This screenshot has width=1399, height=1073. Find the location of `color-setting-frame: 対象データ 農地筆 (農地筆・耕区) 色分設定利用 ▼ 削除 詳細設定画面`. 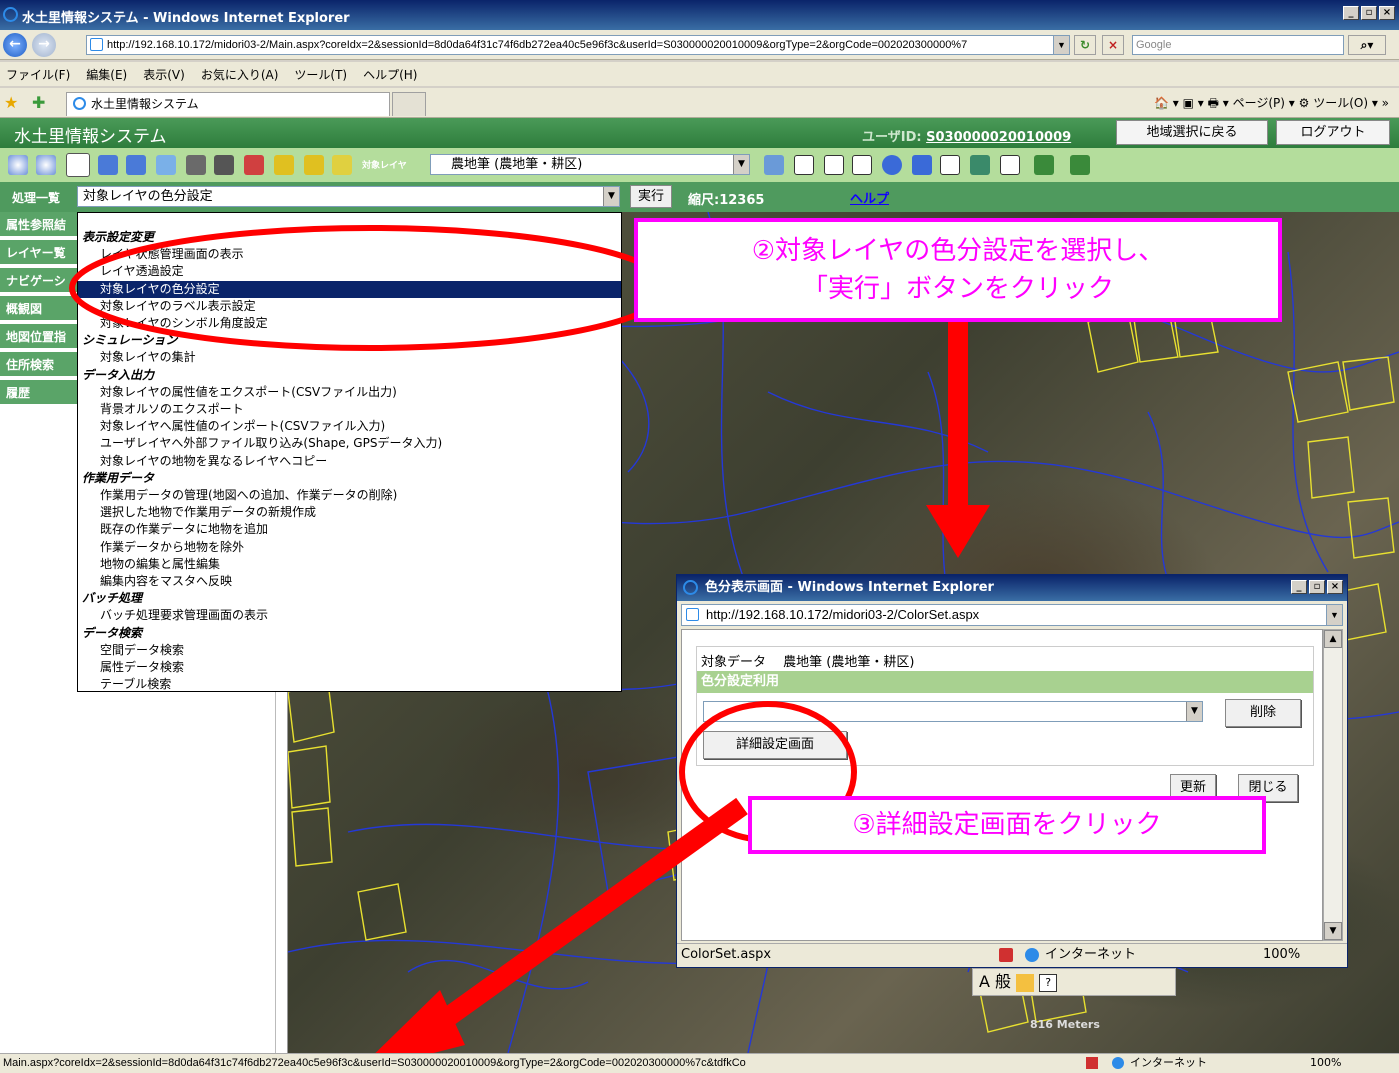

color-setting-frame: 対象データ 農地筆 (農地筆・耕区) 色分設定利用 ▼ 削除 詳細設定画面 is located at coordinates (1005, 706).